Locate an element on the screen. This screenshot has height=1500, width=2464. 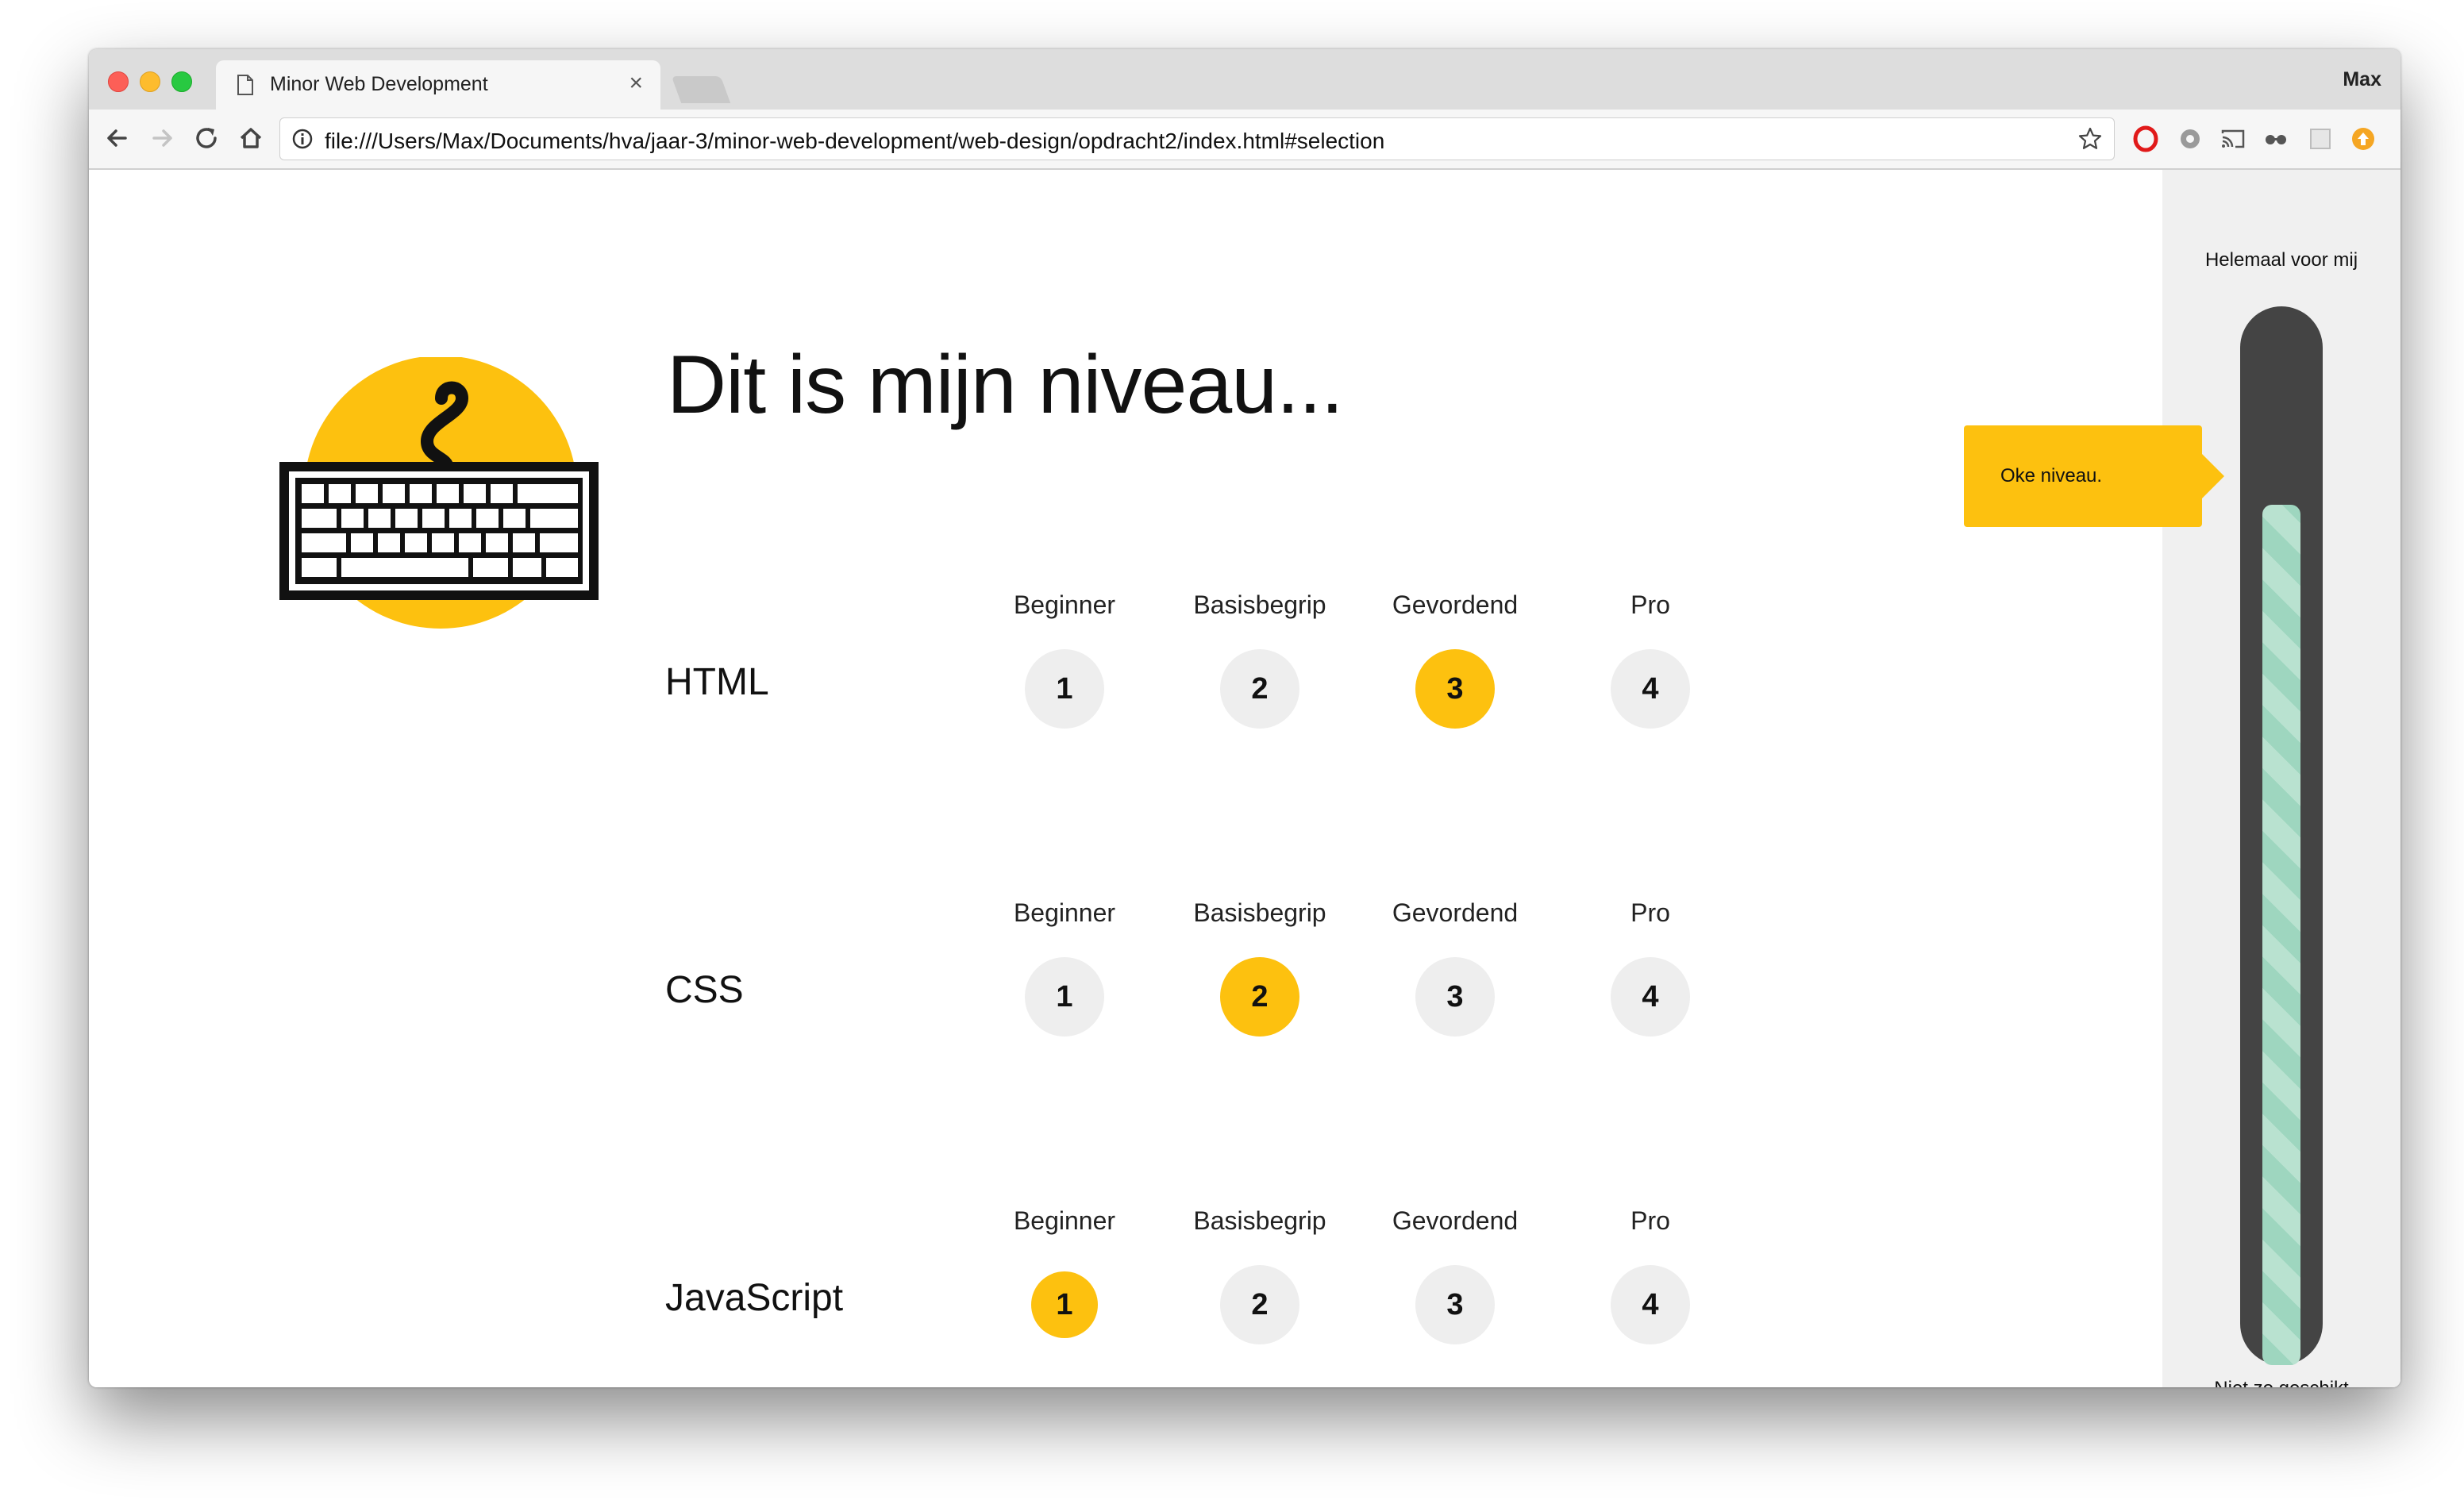
tab-bar: Minor Web Development × Max is located at coordinates (1244, 79).